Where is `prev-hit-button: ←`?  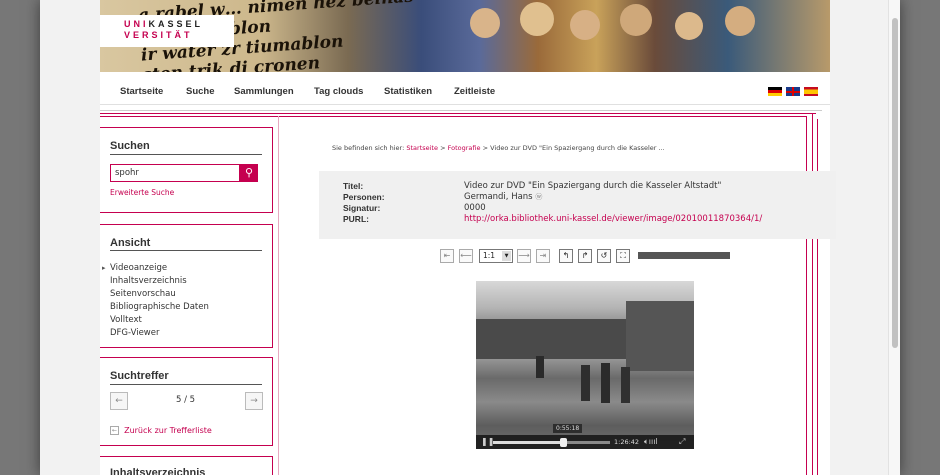 prev-hit-button: ← is located at coordinates (119, 401).